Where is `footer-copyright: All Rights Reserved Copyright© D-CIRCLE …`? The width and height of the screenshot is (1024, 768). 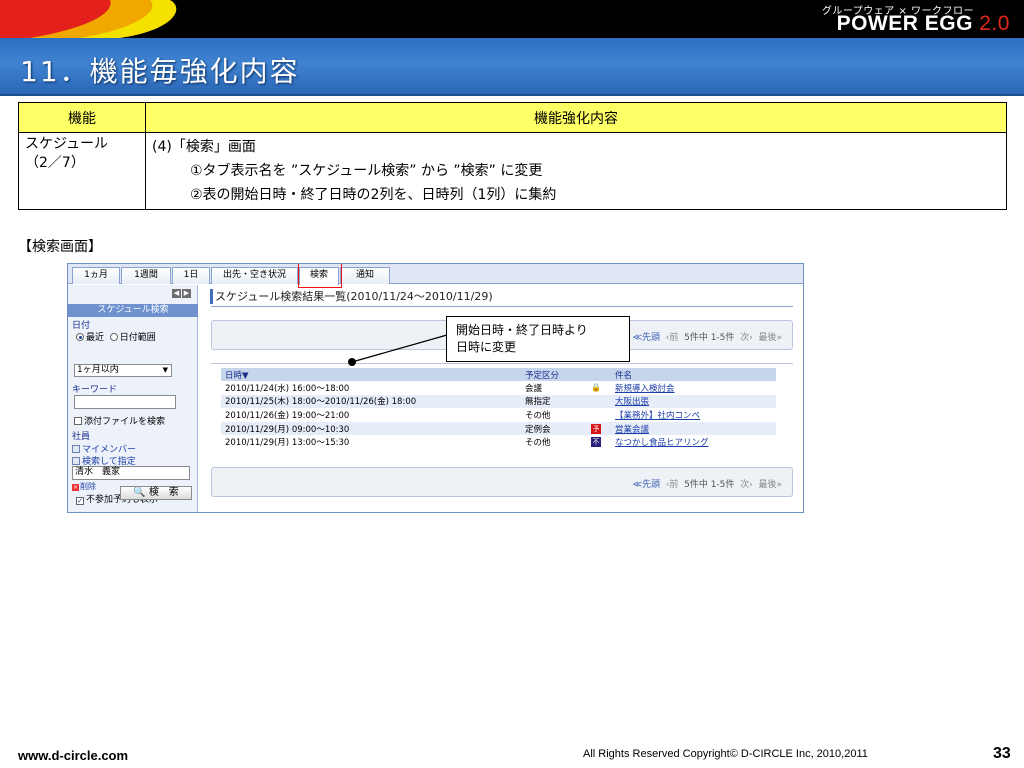
footer-copyright: All Rights Reserved Copyright© D-CIRCLE … is located at coordinates (725, 754).